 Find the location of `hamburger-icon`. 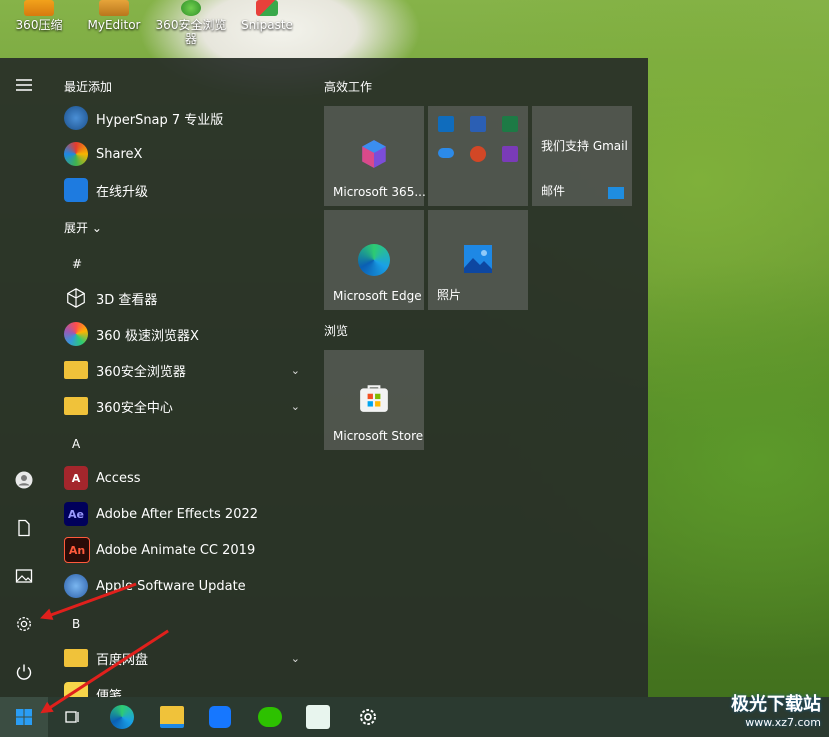

hamburger-icon is located at coordinates (24, 85).